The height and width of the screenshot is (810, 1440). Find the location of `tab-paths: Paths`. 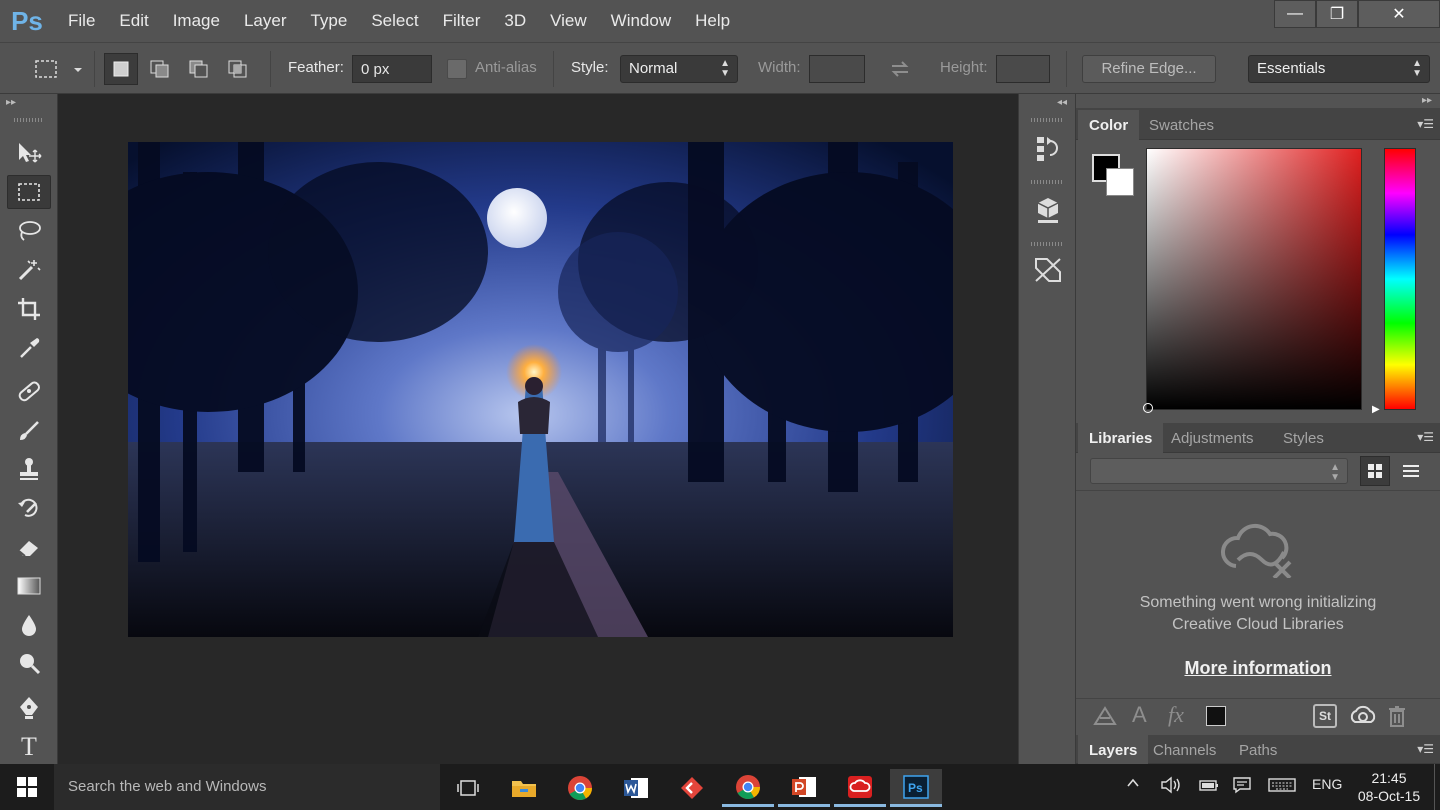

tab-paths: Paths is located at coordinates (1258, 750).